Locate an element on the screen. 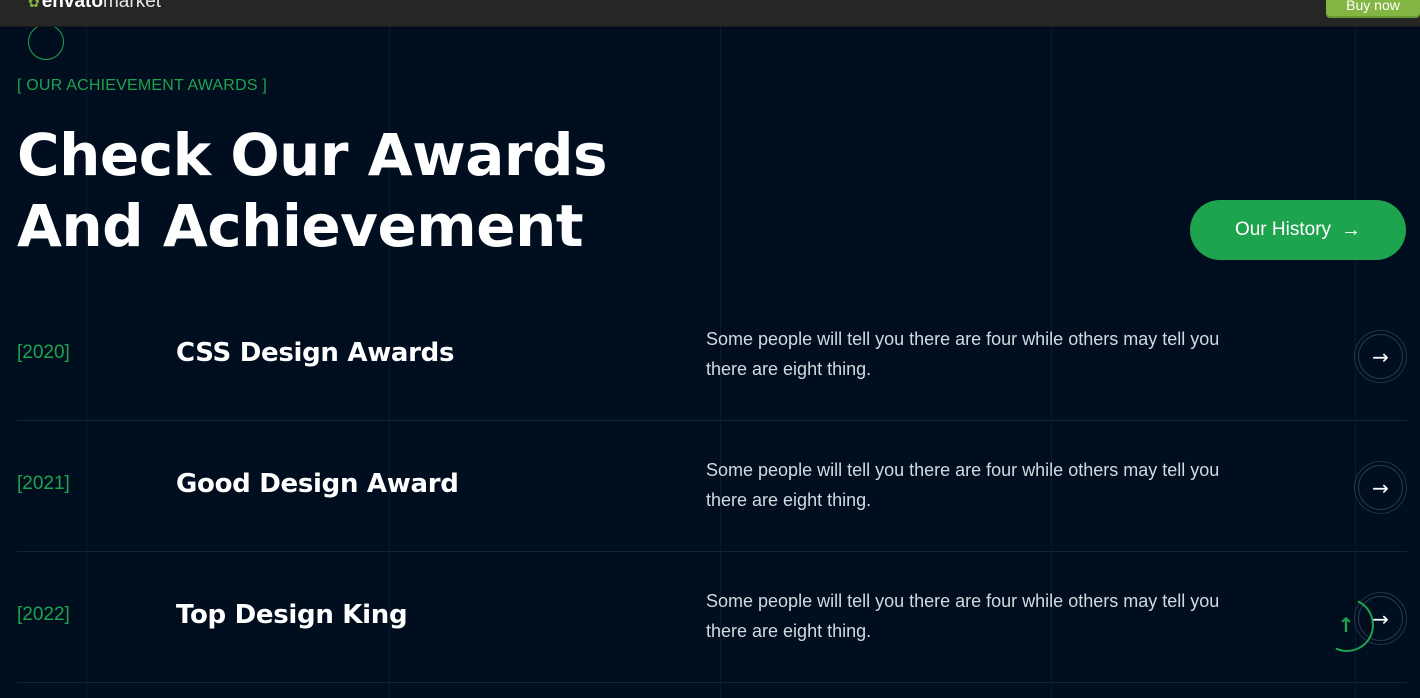 The image size is (1420, 698). our-history-button: Our History → is located at coordinates (1298, 230).